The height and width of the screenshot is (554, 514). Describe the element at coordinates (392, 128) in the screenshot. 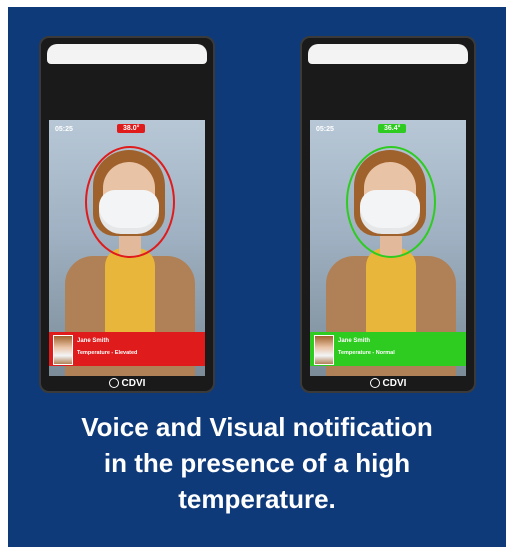

I see `temperature-badge: 36.4°` at that location.